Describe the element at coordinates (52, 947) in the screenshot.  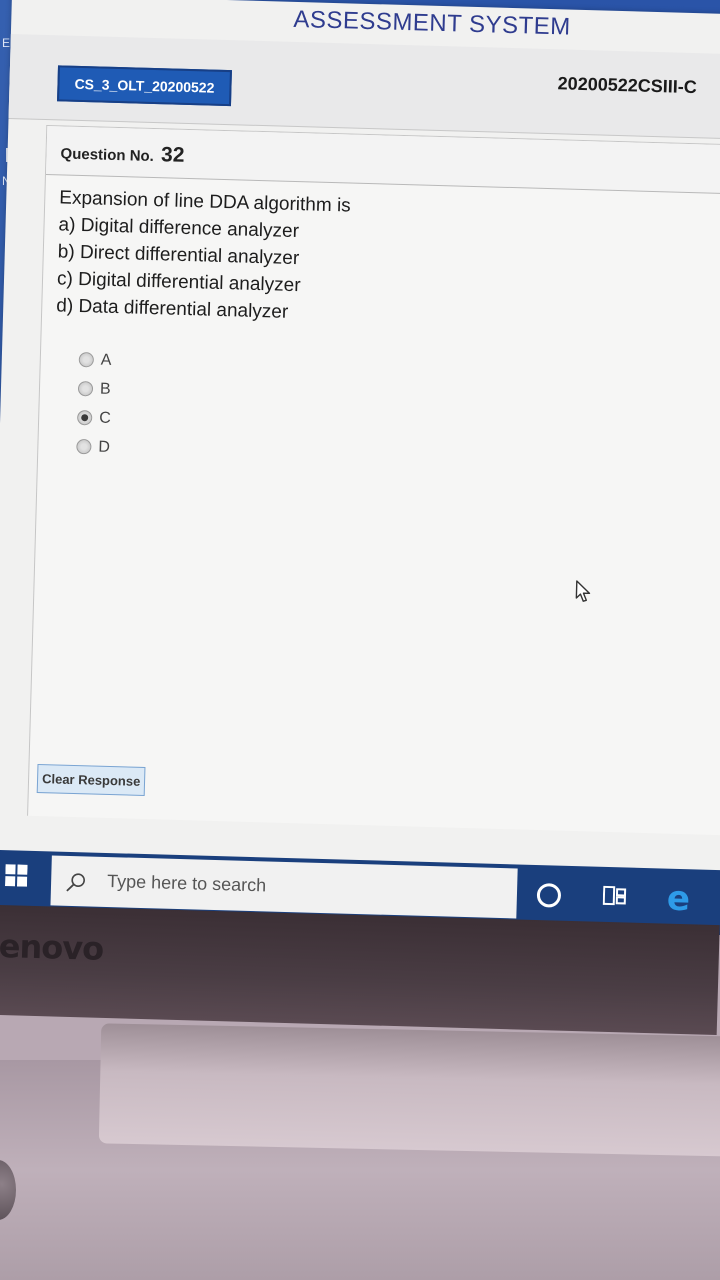
I see `laptop-brand-logo: enovo` at that location.